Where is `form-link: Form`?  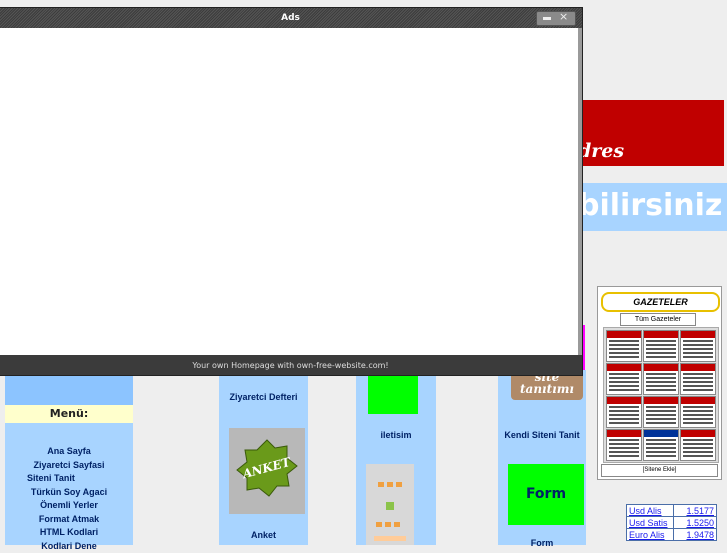
form-link: Form is located at coordinates (542, 543).